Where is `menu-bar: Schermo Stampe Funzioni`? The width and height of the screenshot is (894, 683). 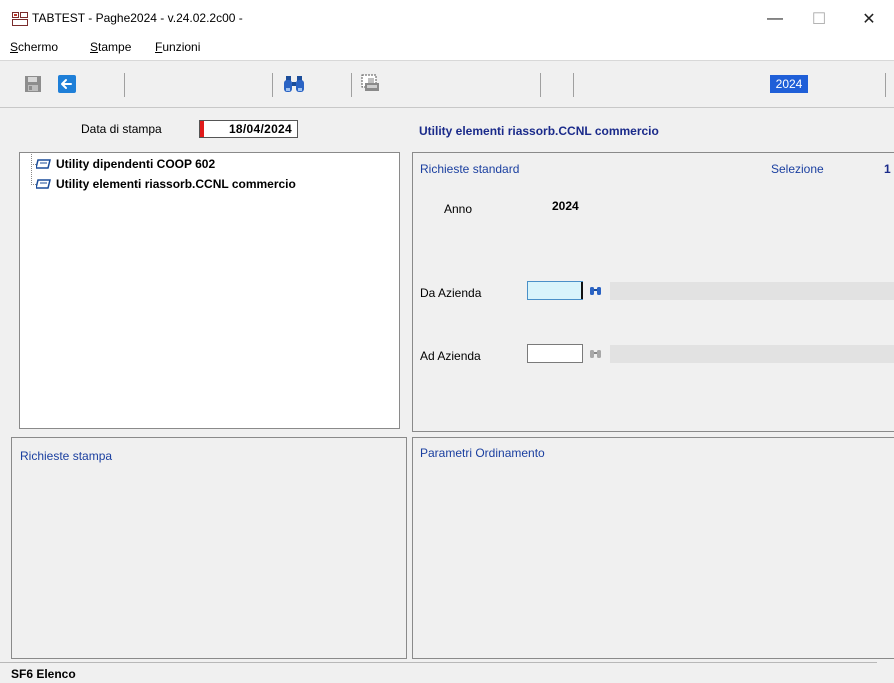 menu-bar: Schermo Stampe Funzioni is located at coordinates (447, 48).